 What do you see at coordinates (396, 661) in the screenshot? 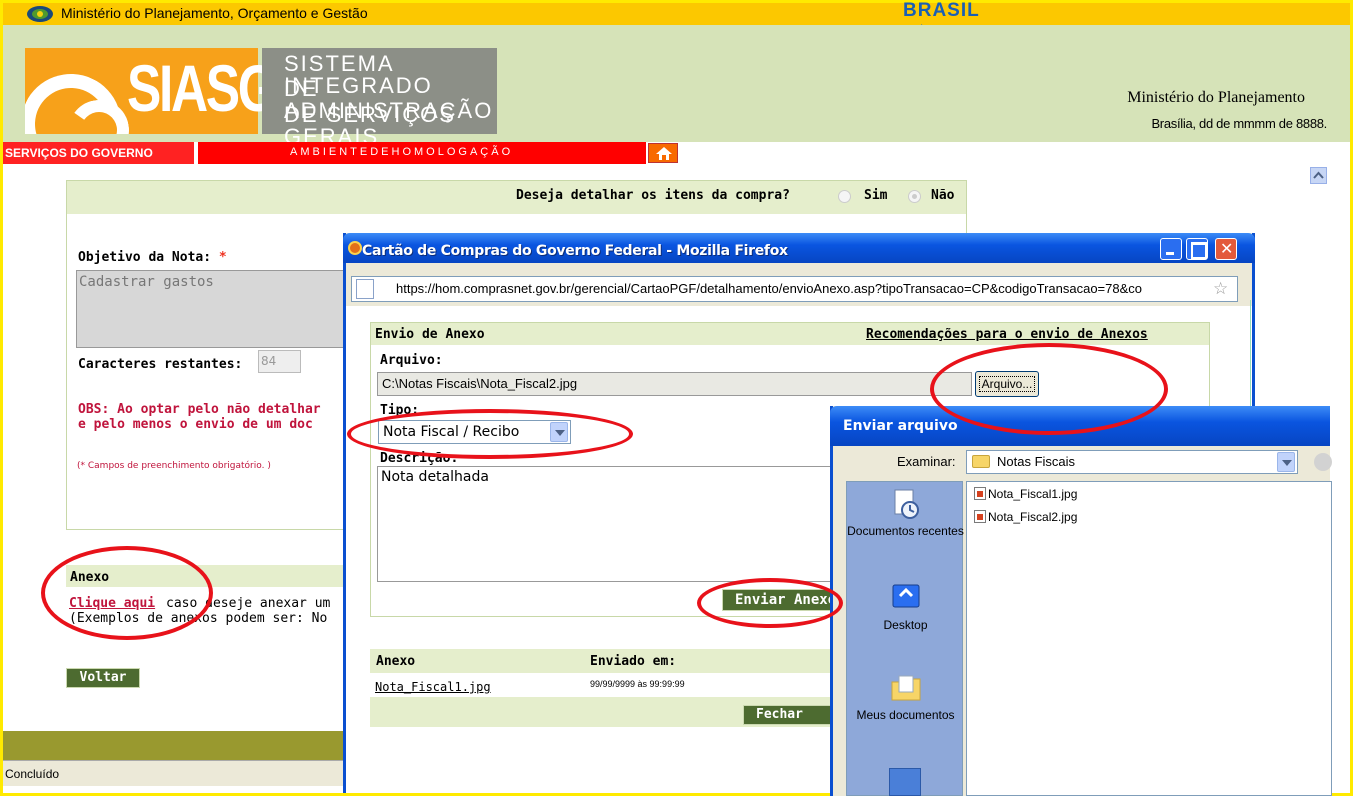
I see `col-anexo: Anexo` at bounding box center [396, 661].